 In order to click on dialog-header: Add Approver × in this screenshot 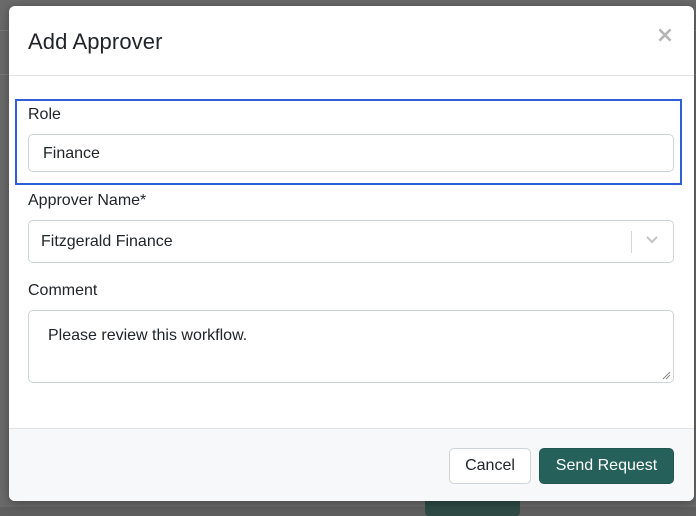, I will do `click(351, 41)`.